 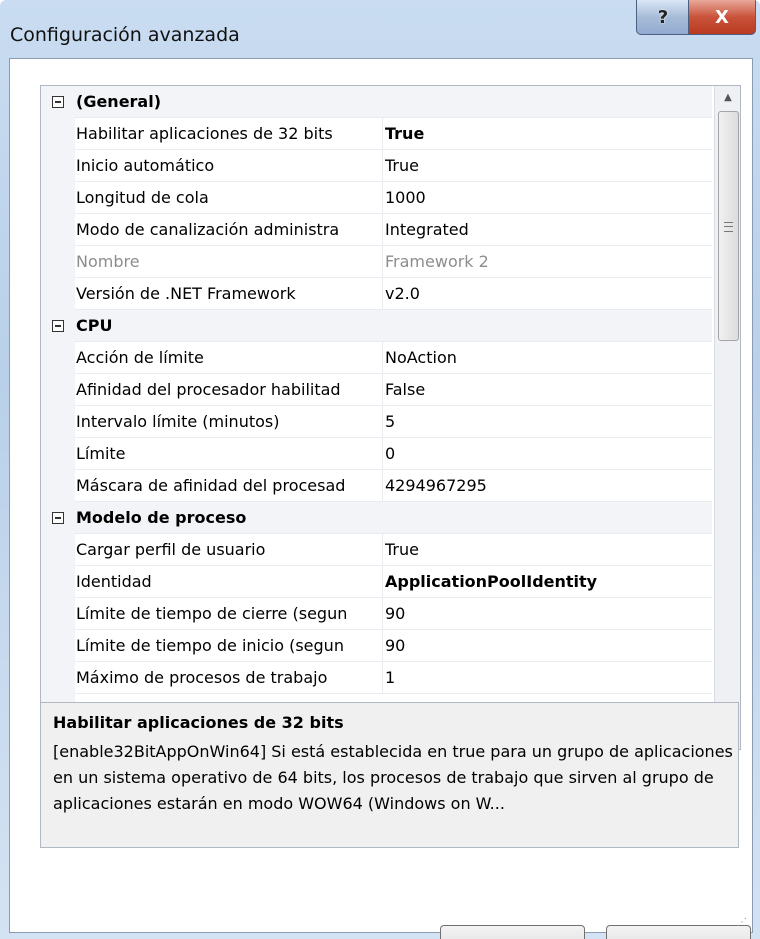 What do you see at coordinates (376, 550) in the screenshot?
I see `property-row: Cargar perfil de usuario True` at bounding box center [376, 550].